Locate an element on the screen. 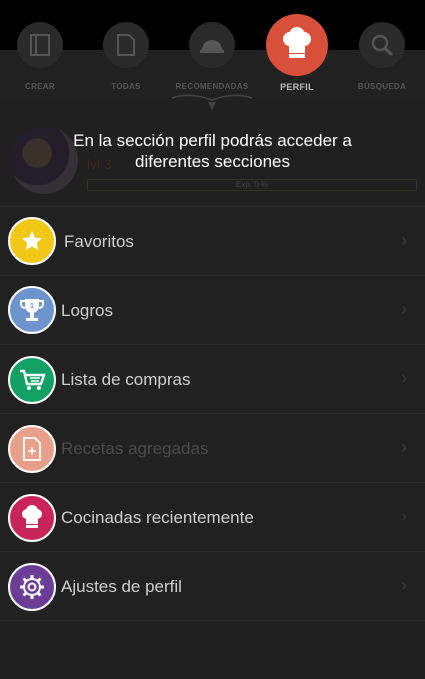 This screenshot has height=679, width=425. tab-perfil-label: PERFIL is located at coordinates (297, 87).